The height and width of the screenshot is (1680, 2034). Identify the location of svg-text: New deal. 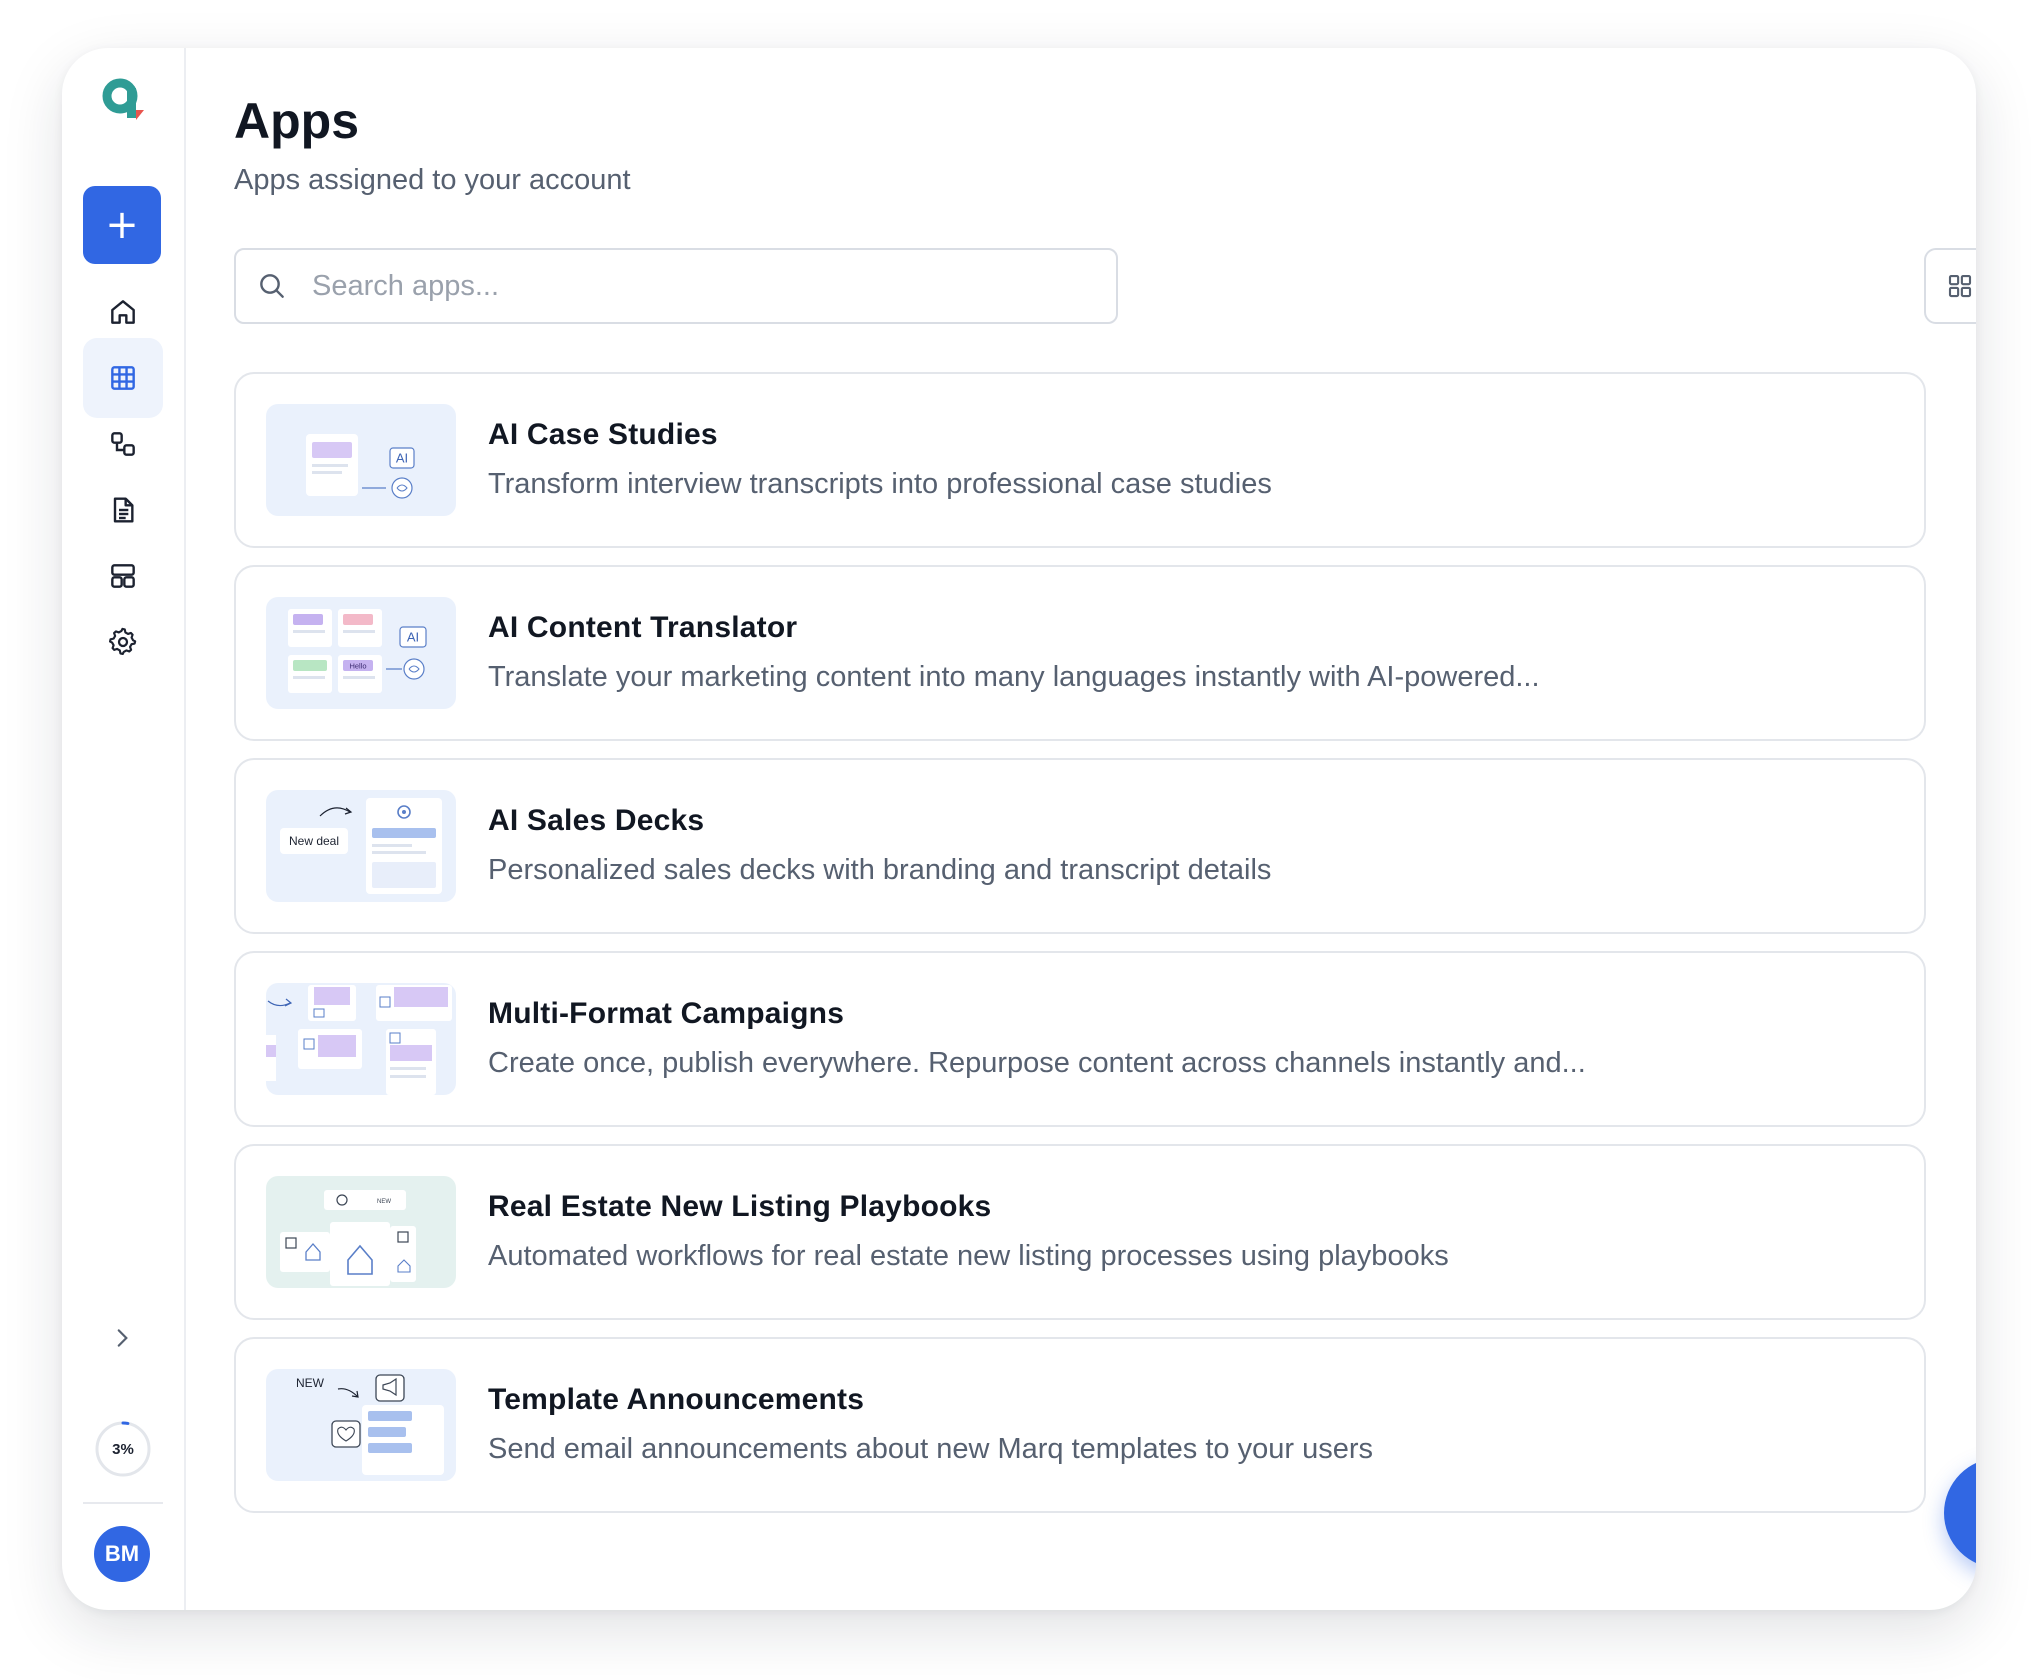
(314, 841).